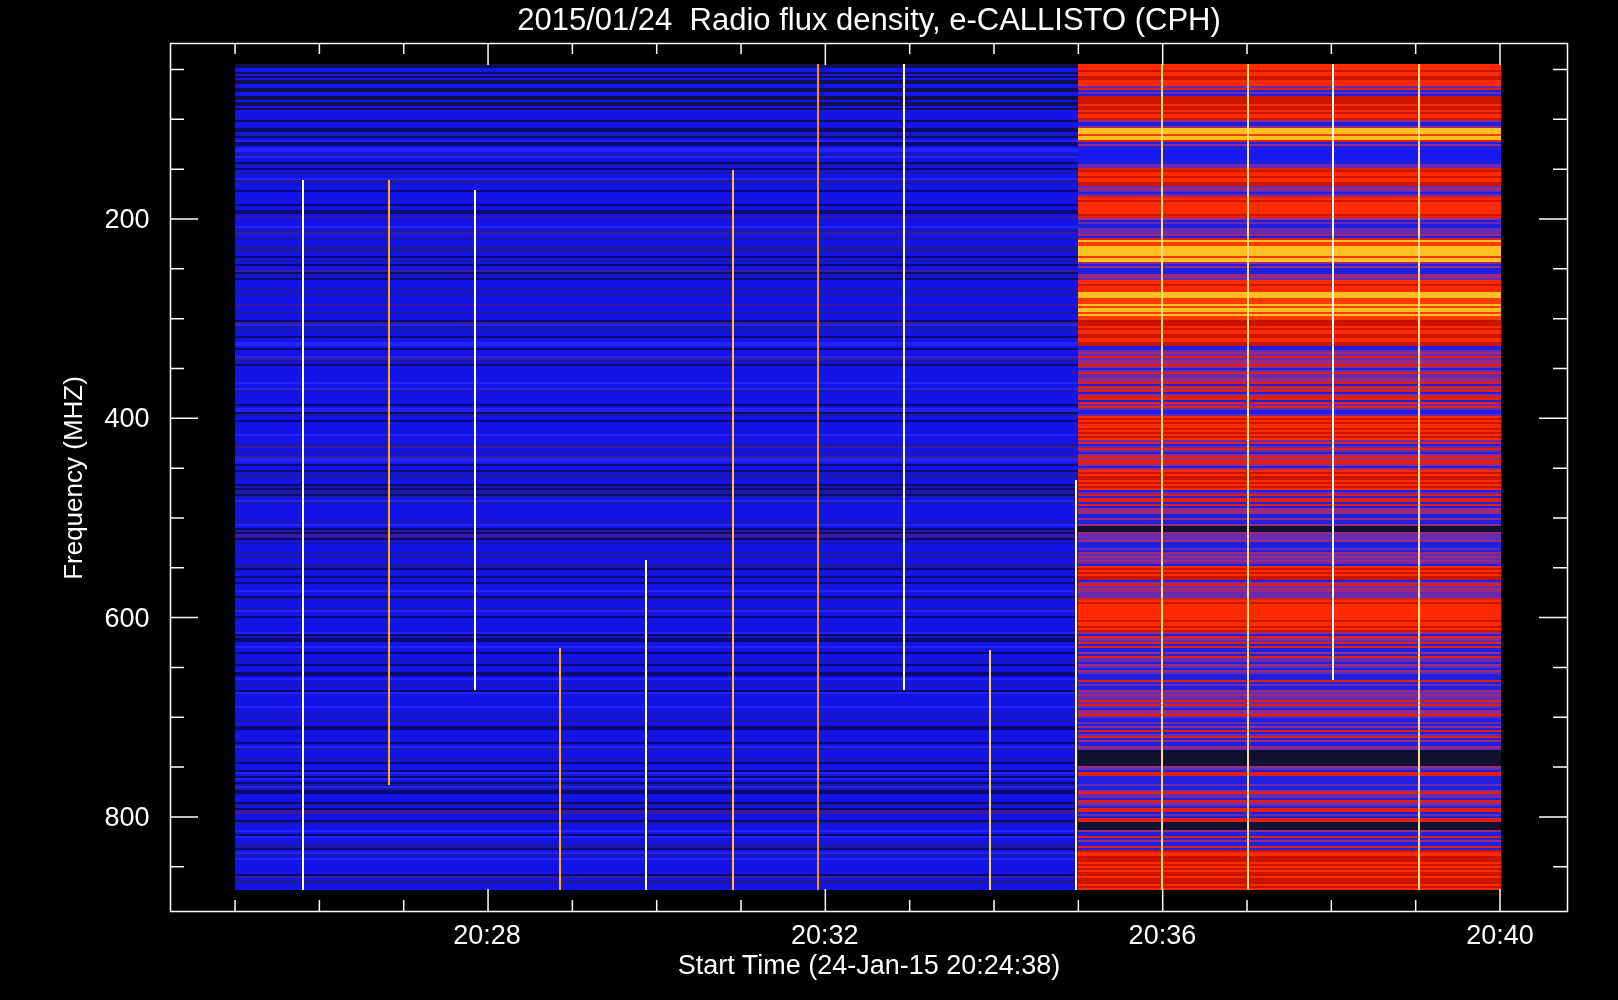  I want to click on x-tick-label: 20:28, so click(487, 935).